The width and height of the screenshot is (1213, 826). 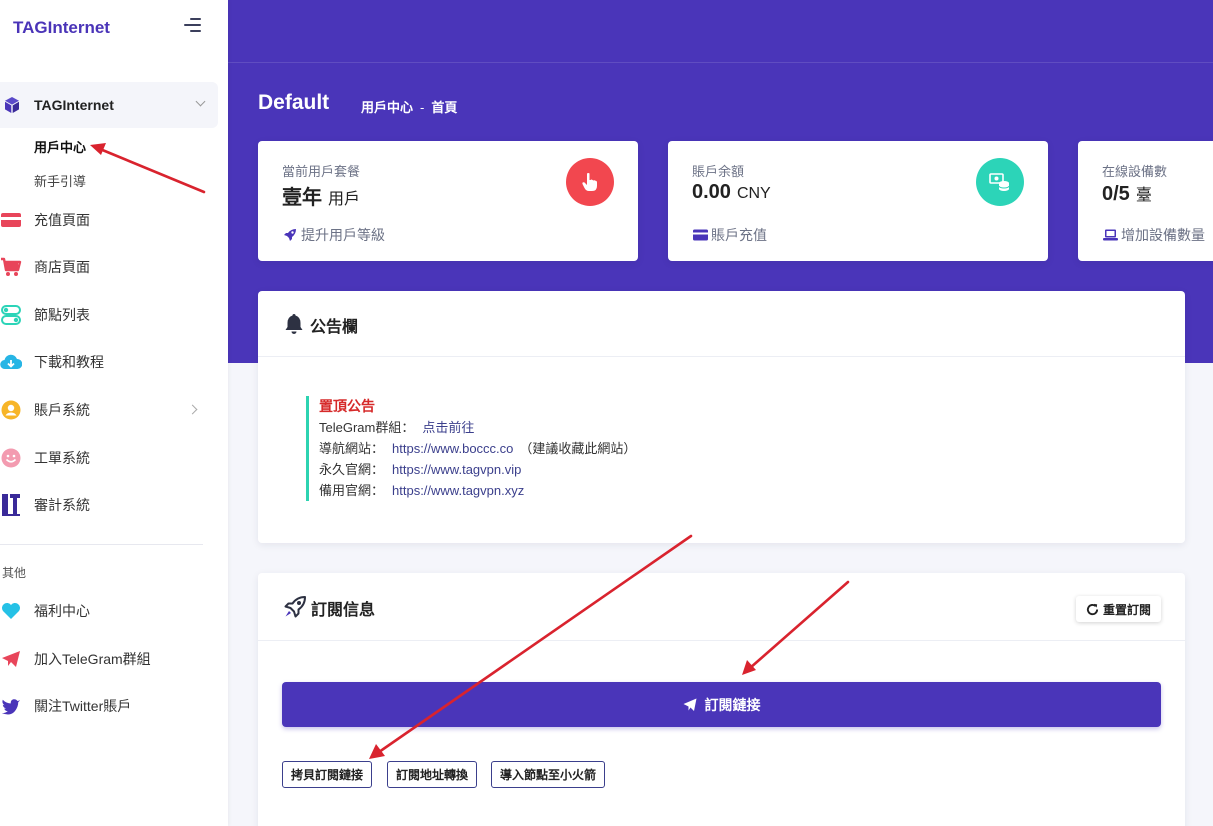 What do you see at coordinates (74, 105) in the screenshot?
I see `sidebar-group-label: TAGInternet` at bounding box center [74, 105].